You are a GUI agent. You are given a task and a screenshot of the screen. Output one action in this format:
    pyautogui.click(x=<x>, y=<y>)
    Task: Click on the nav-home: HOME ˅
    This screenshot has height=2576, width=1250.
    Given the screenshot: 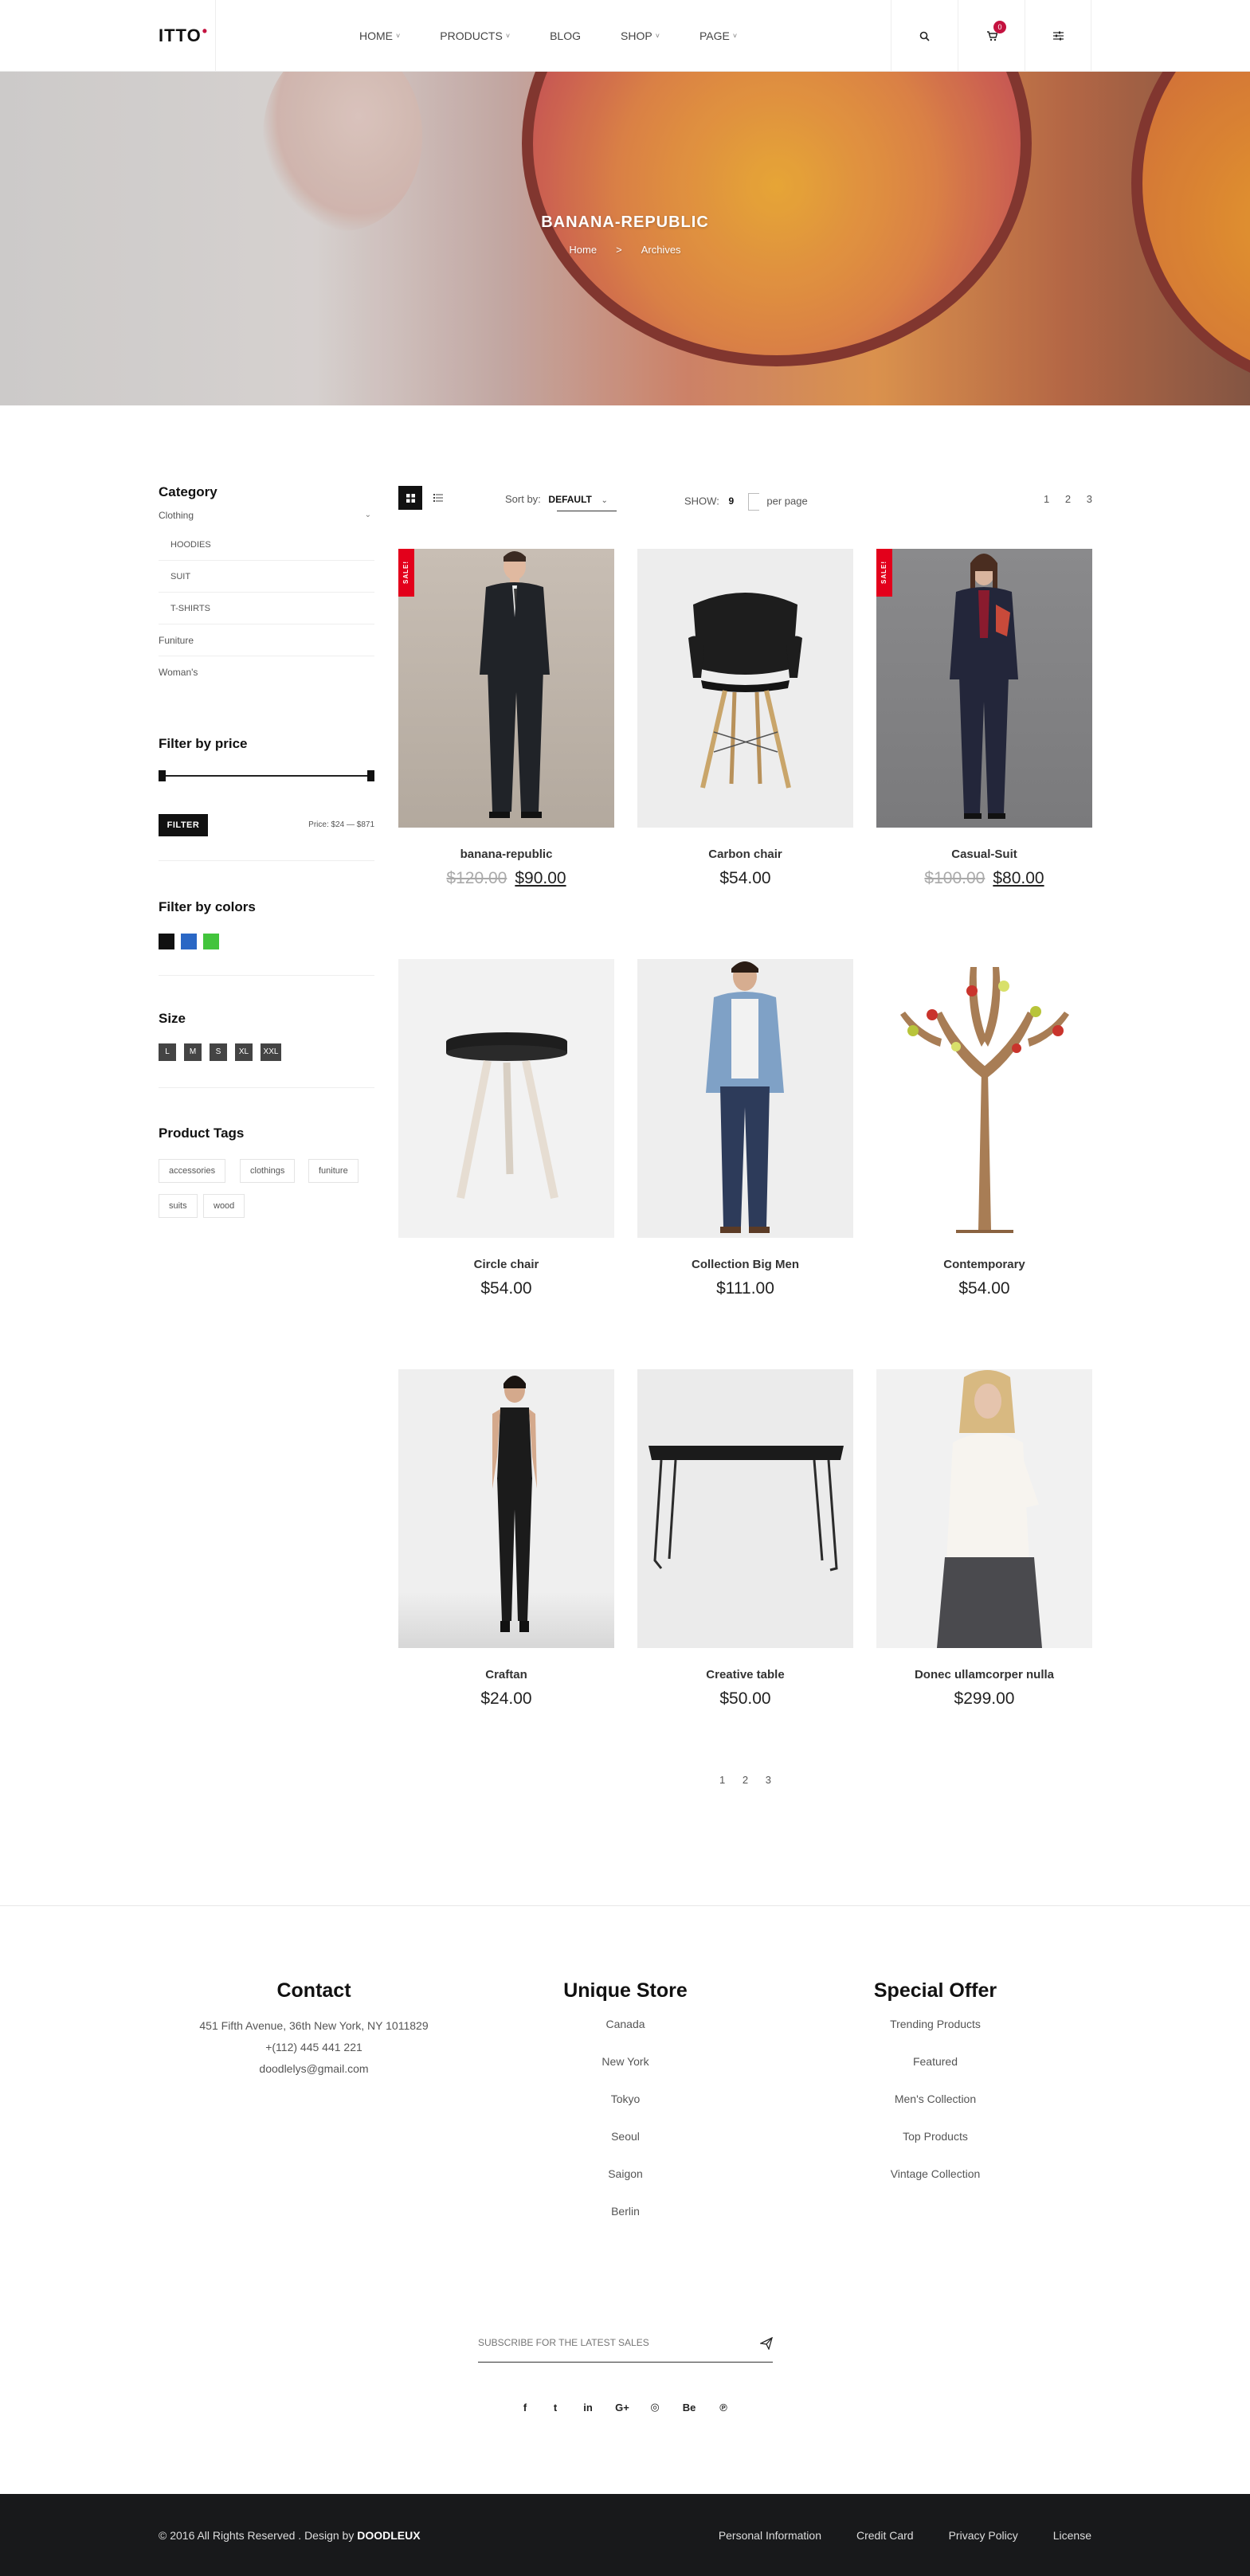 What is the action you would take?
    pyautogui.click(x=380, y=35)
    